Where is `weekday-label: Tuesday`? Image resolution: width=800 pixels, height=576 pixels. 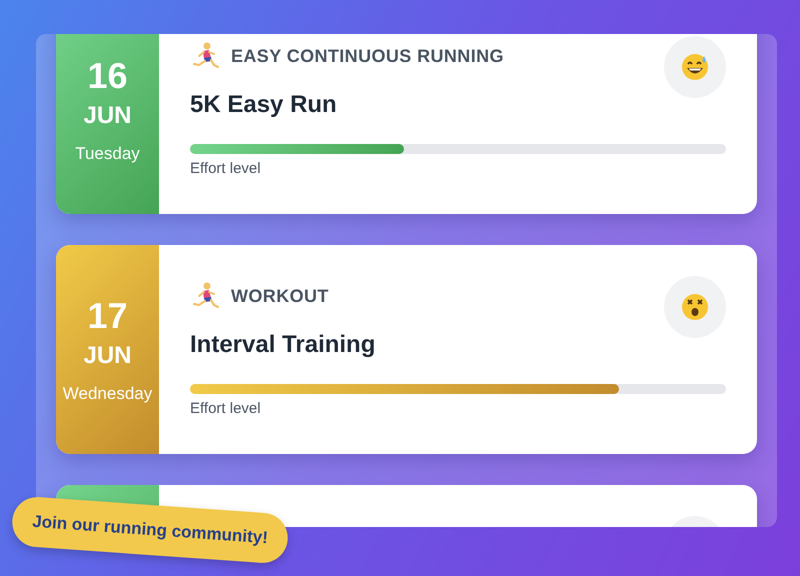
weekday-label: Tuesday is located at coordinates (107, 153).